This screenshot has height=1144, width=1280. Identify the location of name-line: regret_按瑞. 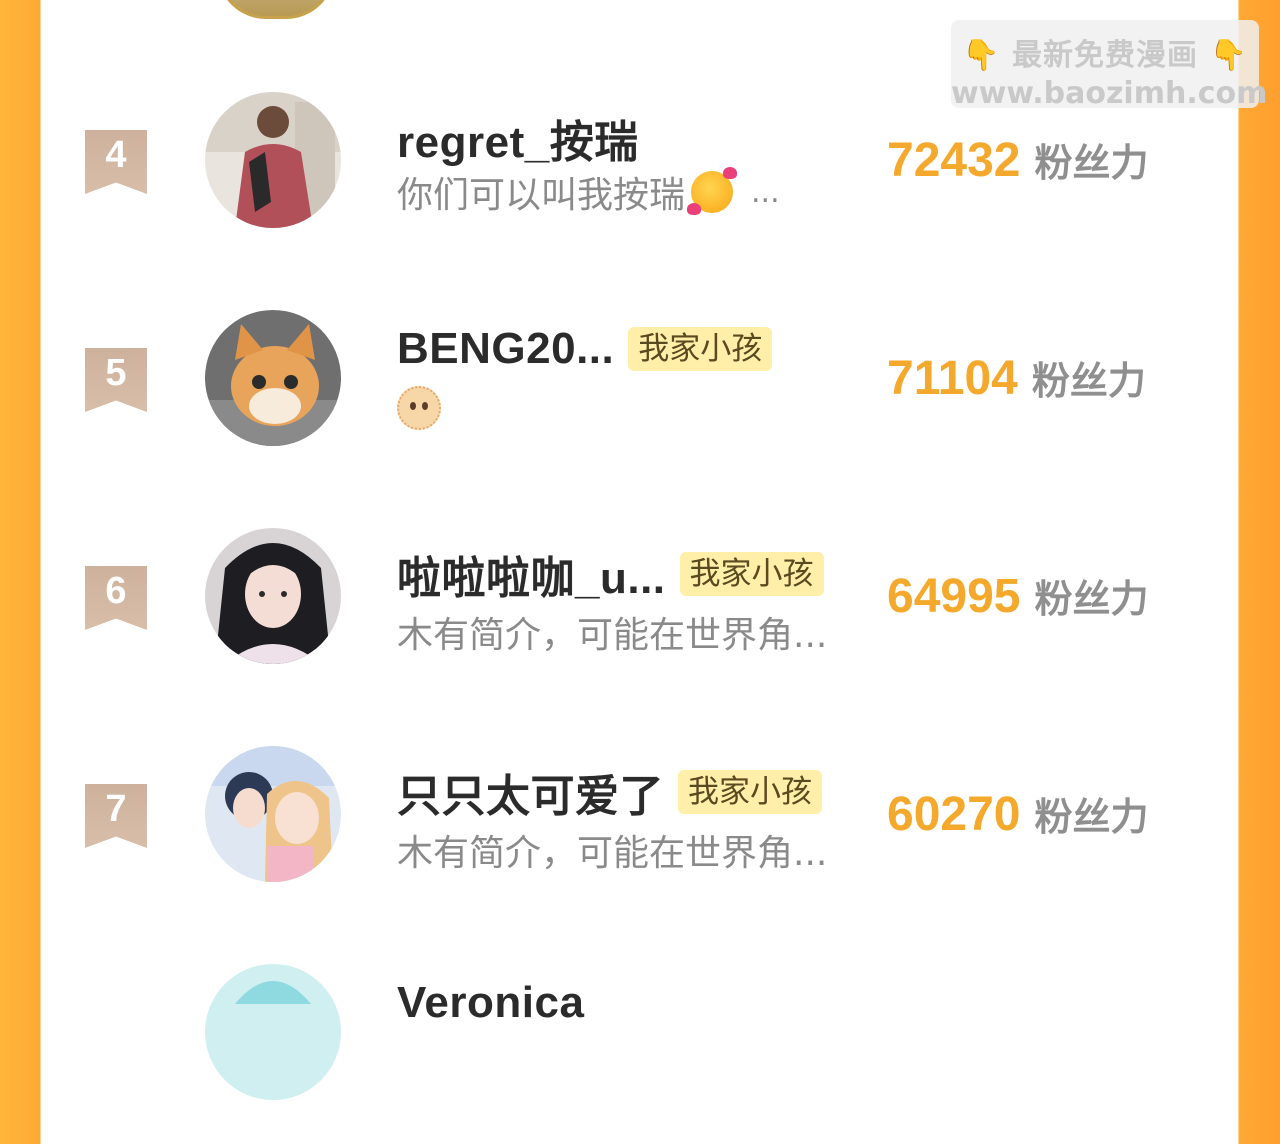
(518, 138).